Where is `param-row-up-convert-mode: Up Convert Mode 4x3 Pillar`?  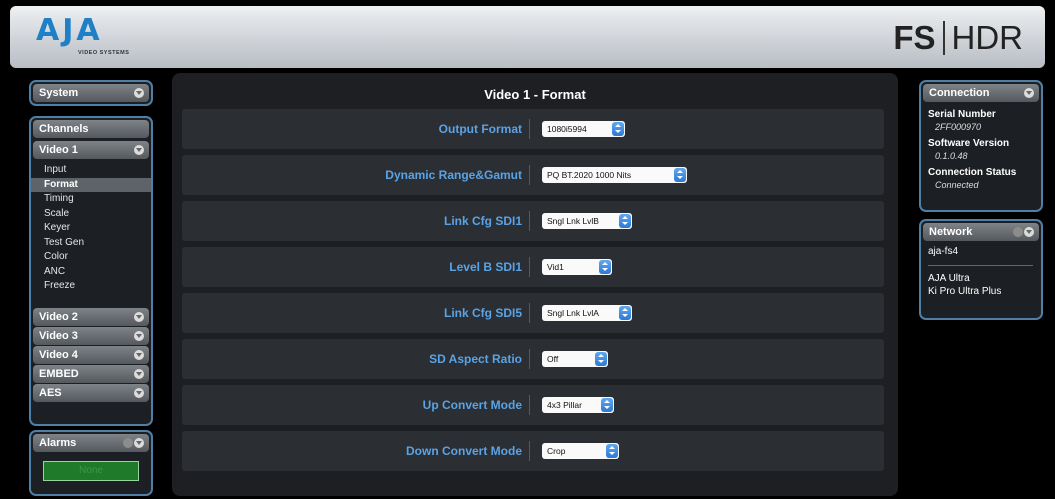
param-row-up-convert-mode: Up Convert Mode 4x3 Pillar is located at coordinates (533, 405).